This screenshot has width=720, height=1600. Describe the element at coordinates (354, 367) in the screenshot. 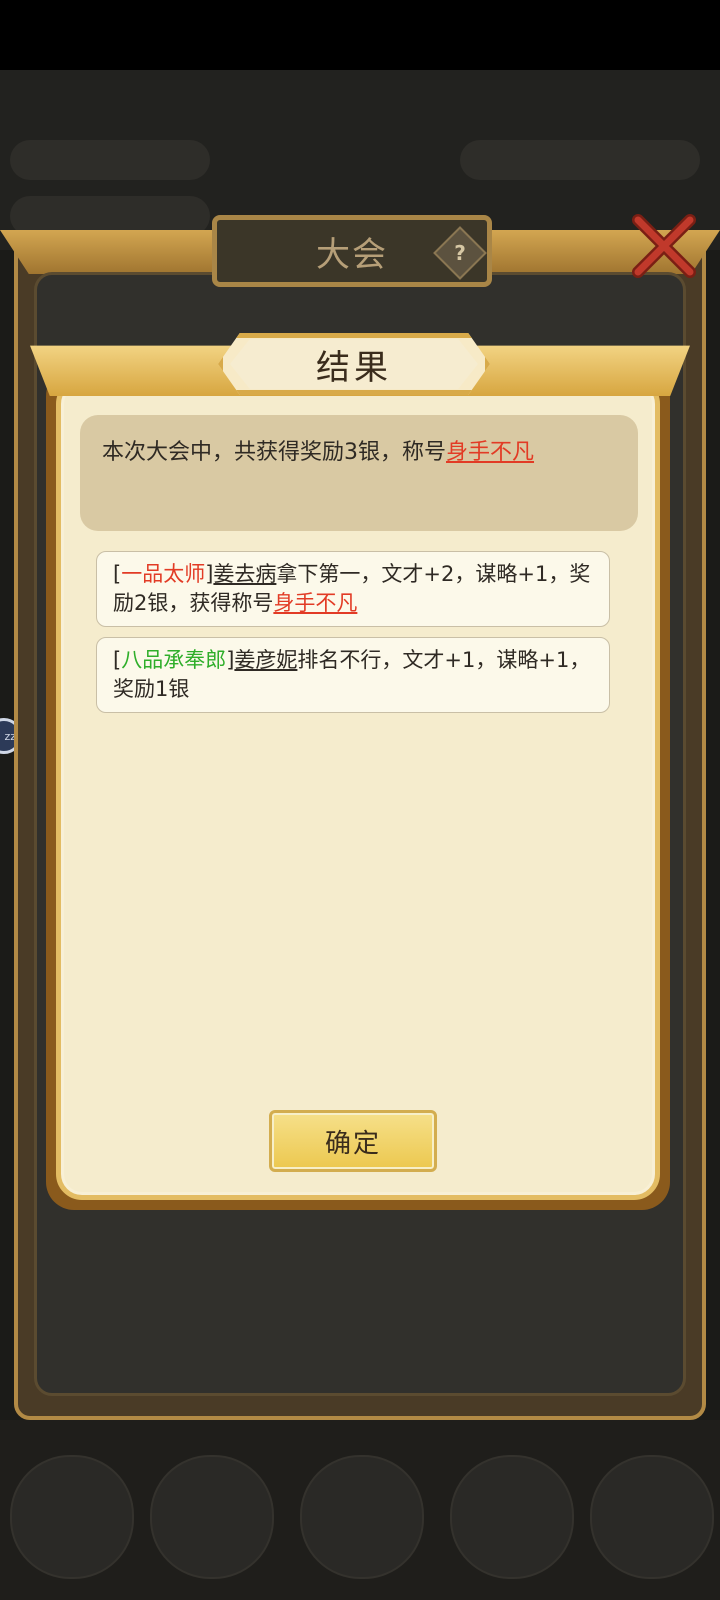

I see `result-title: 结果` at that location.